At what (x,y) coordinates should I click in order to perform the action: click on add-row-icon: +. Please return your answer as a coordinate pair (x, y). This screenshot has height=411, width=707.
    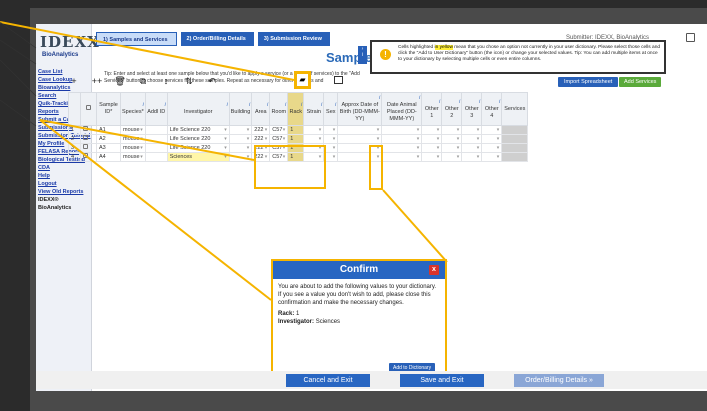
    Looking at the image, I should click on (74, 81).